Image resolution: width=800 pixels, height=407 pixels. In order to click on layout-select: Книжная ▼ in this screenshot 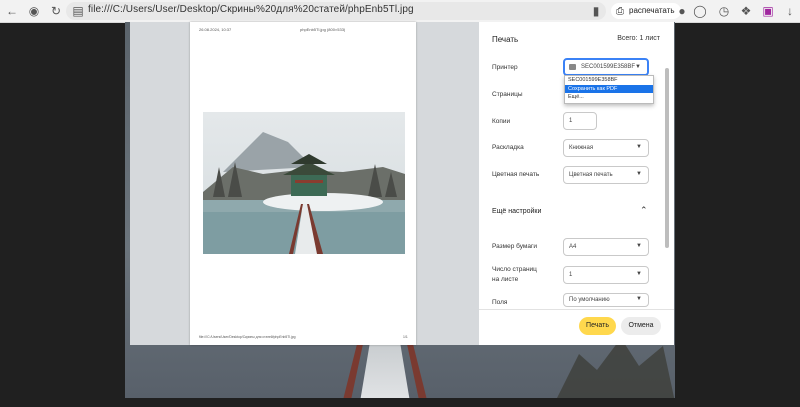, I will do `click(606, 148)`.